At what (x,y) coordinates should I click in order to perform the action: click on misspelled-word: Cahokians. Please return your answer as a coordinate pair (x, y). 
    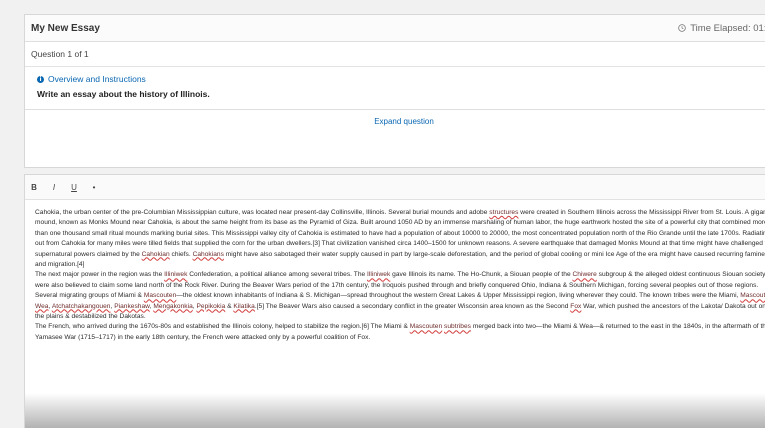
    Looking at the image, I should click on (208, 254).